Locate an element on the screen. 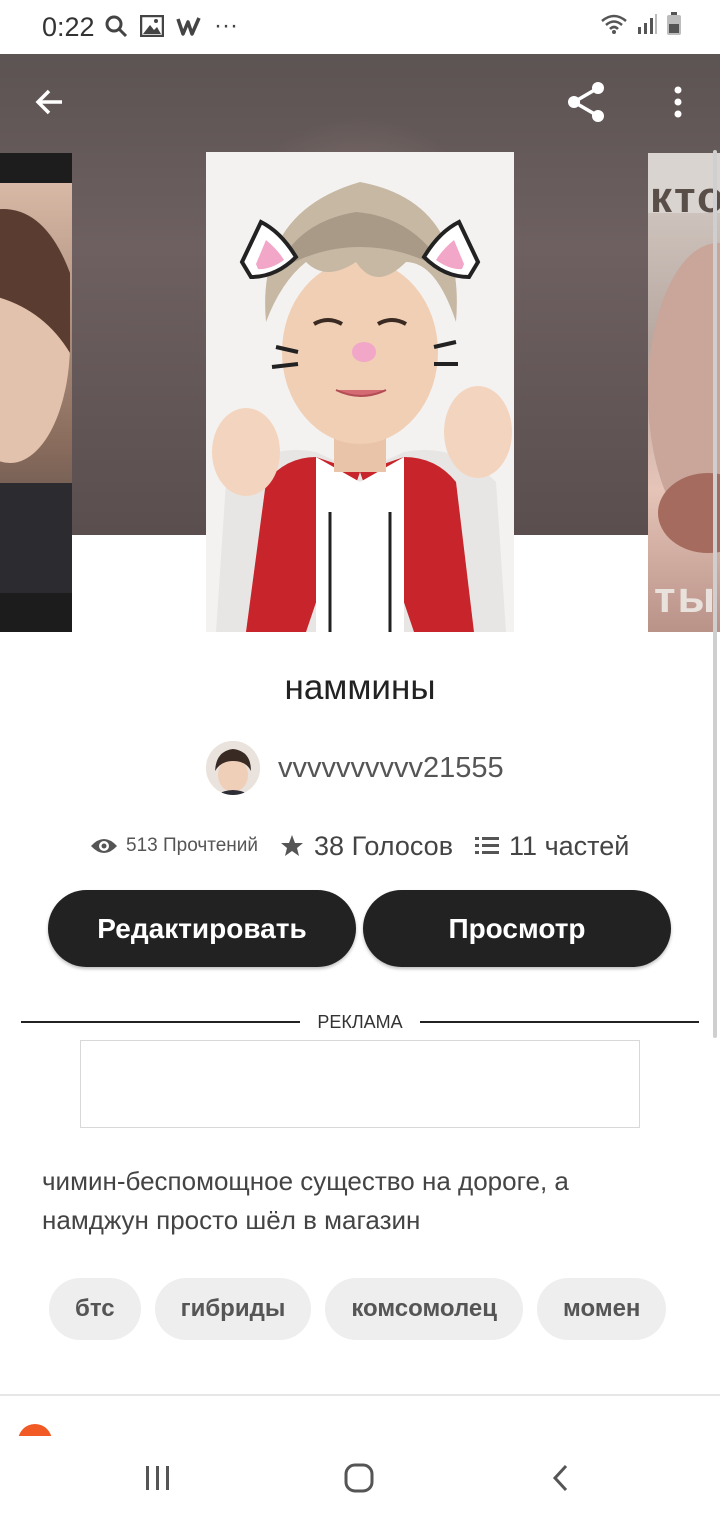  tag-chip: комсомолец is located at coordinates (424, 1309).